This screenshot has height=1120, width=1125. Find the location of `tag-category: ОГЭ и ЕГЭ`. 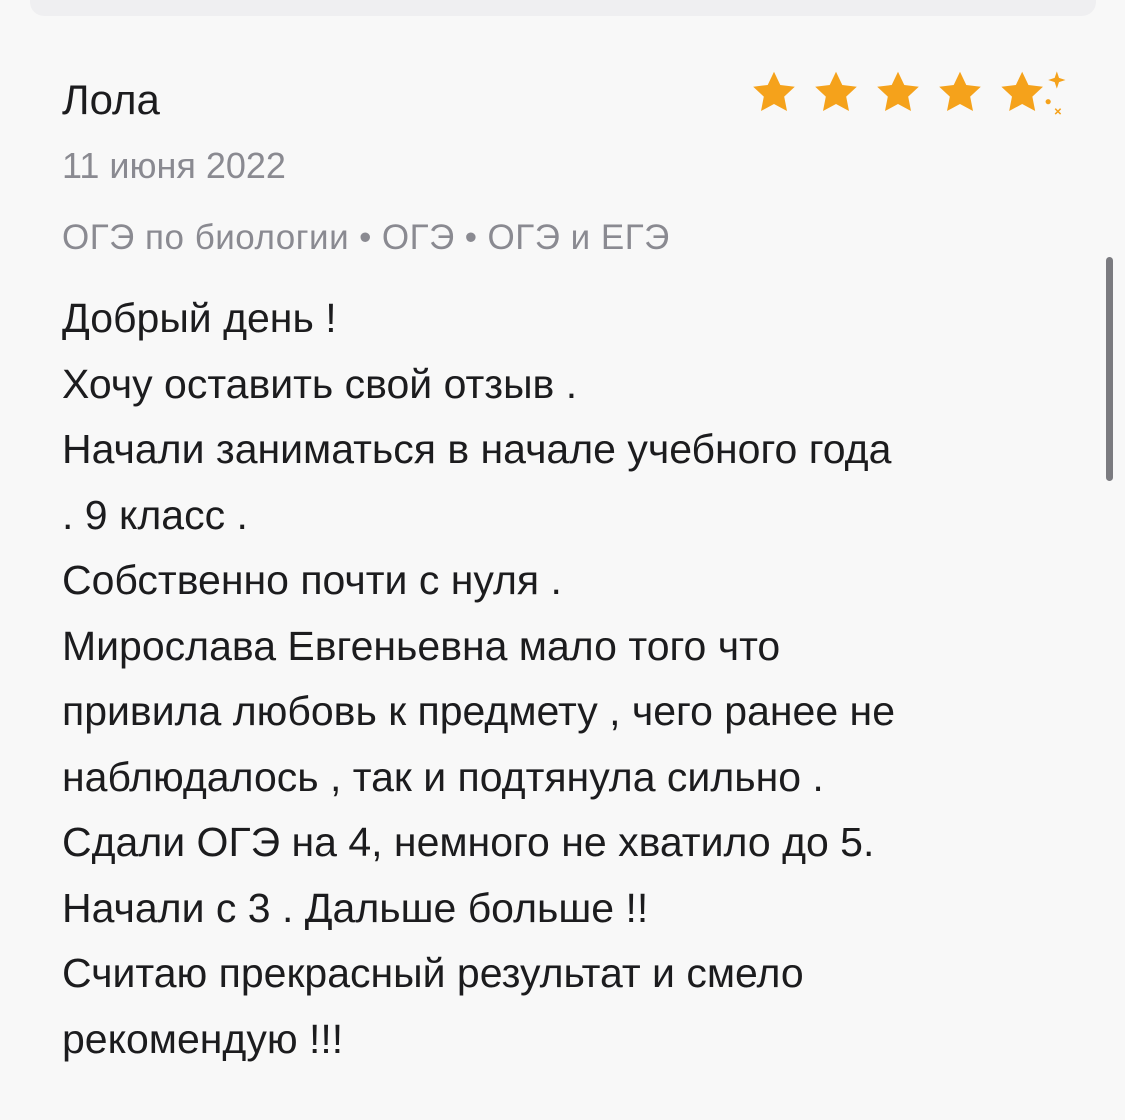

tag-category: ОГЭ и ЕГЭ is located at coordinates (579, 237).